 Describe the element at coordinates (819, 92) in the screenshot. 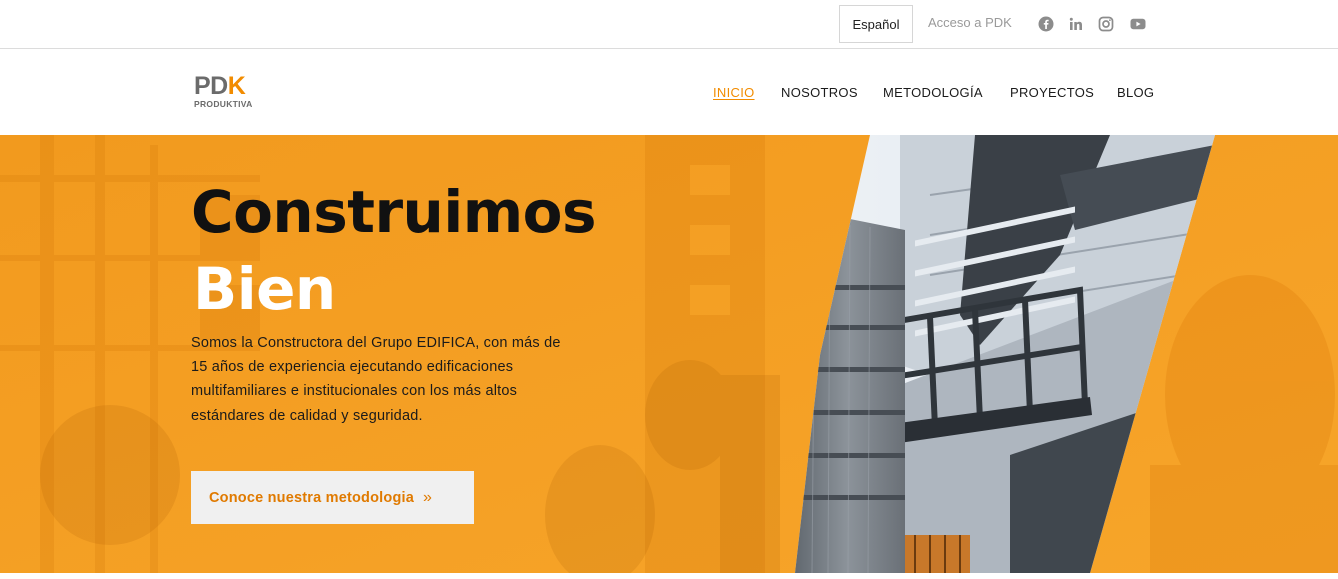

I see `nav-item-nosotros: NOSOTROS` at that location.